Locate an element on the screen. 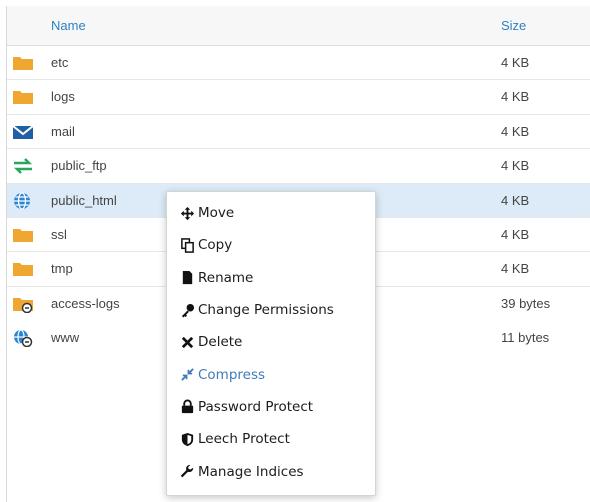  column-header-name: Name is located at coordinates (68, 25).